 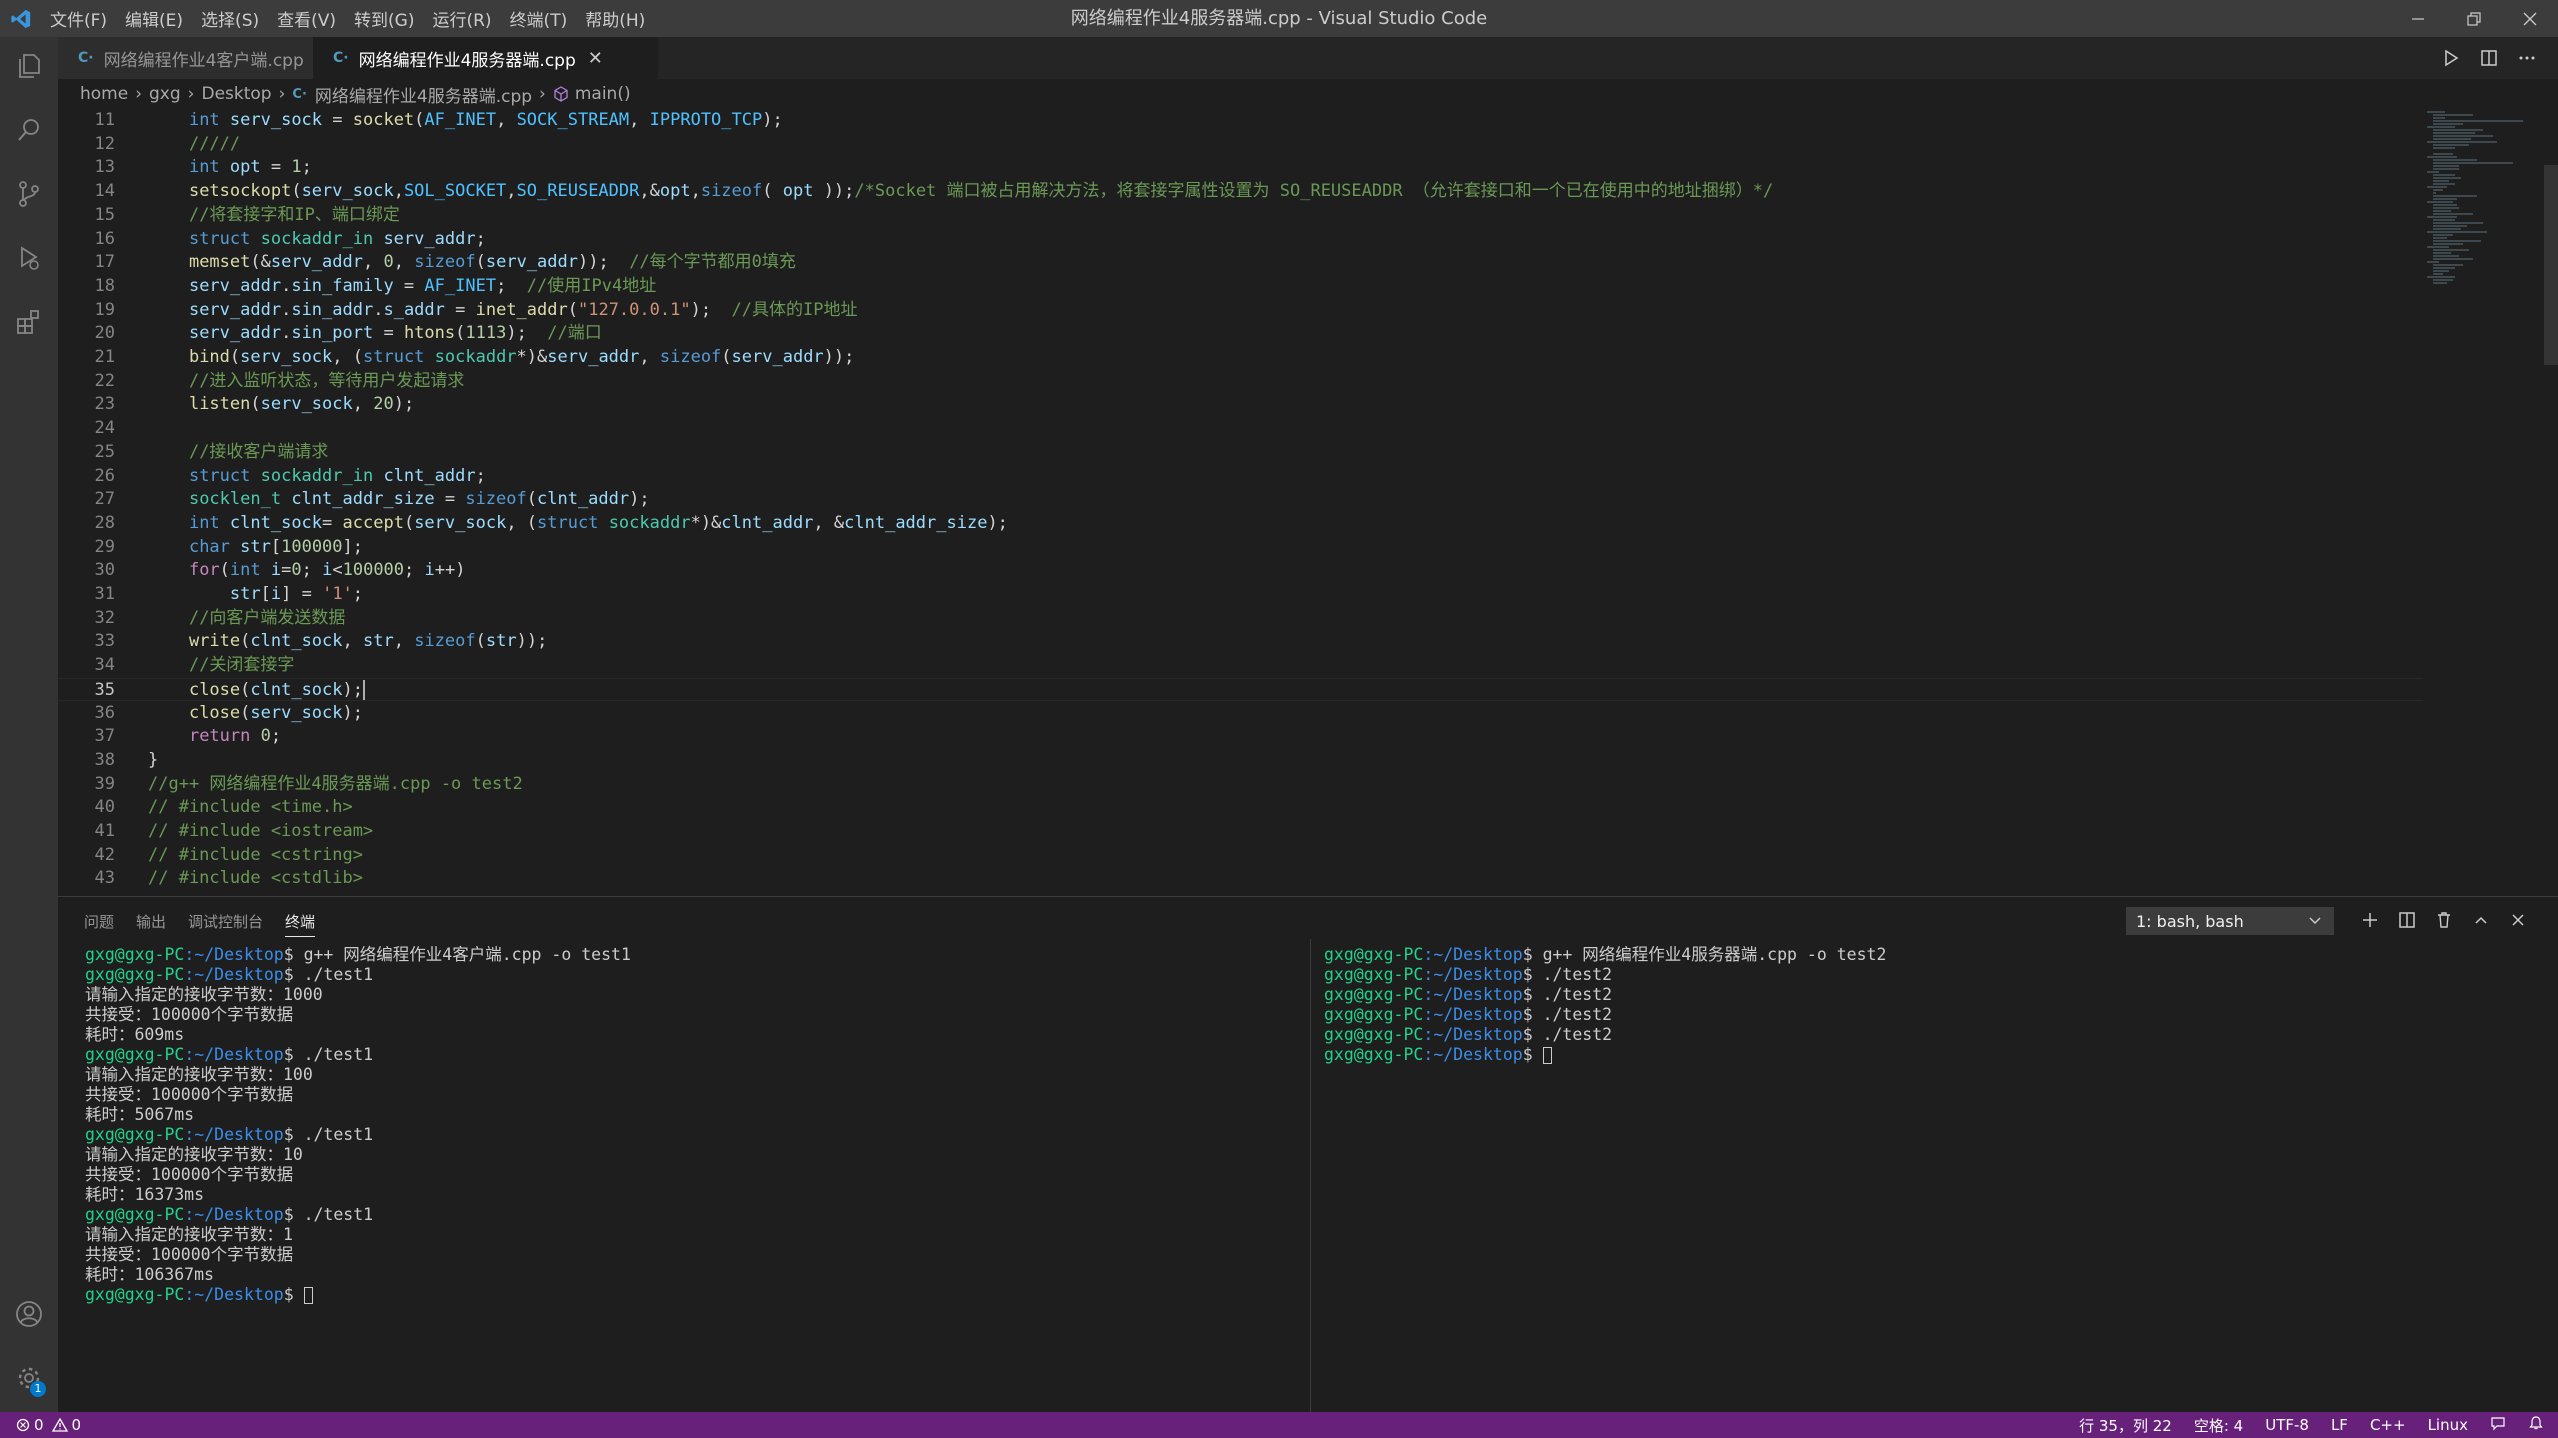 What do you see at coordinates (99, 924) in the screenshot?
I see `tab-problems: 问题` at bounding box center [99, 924].